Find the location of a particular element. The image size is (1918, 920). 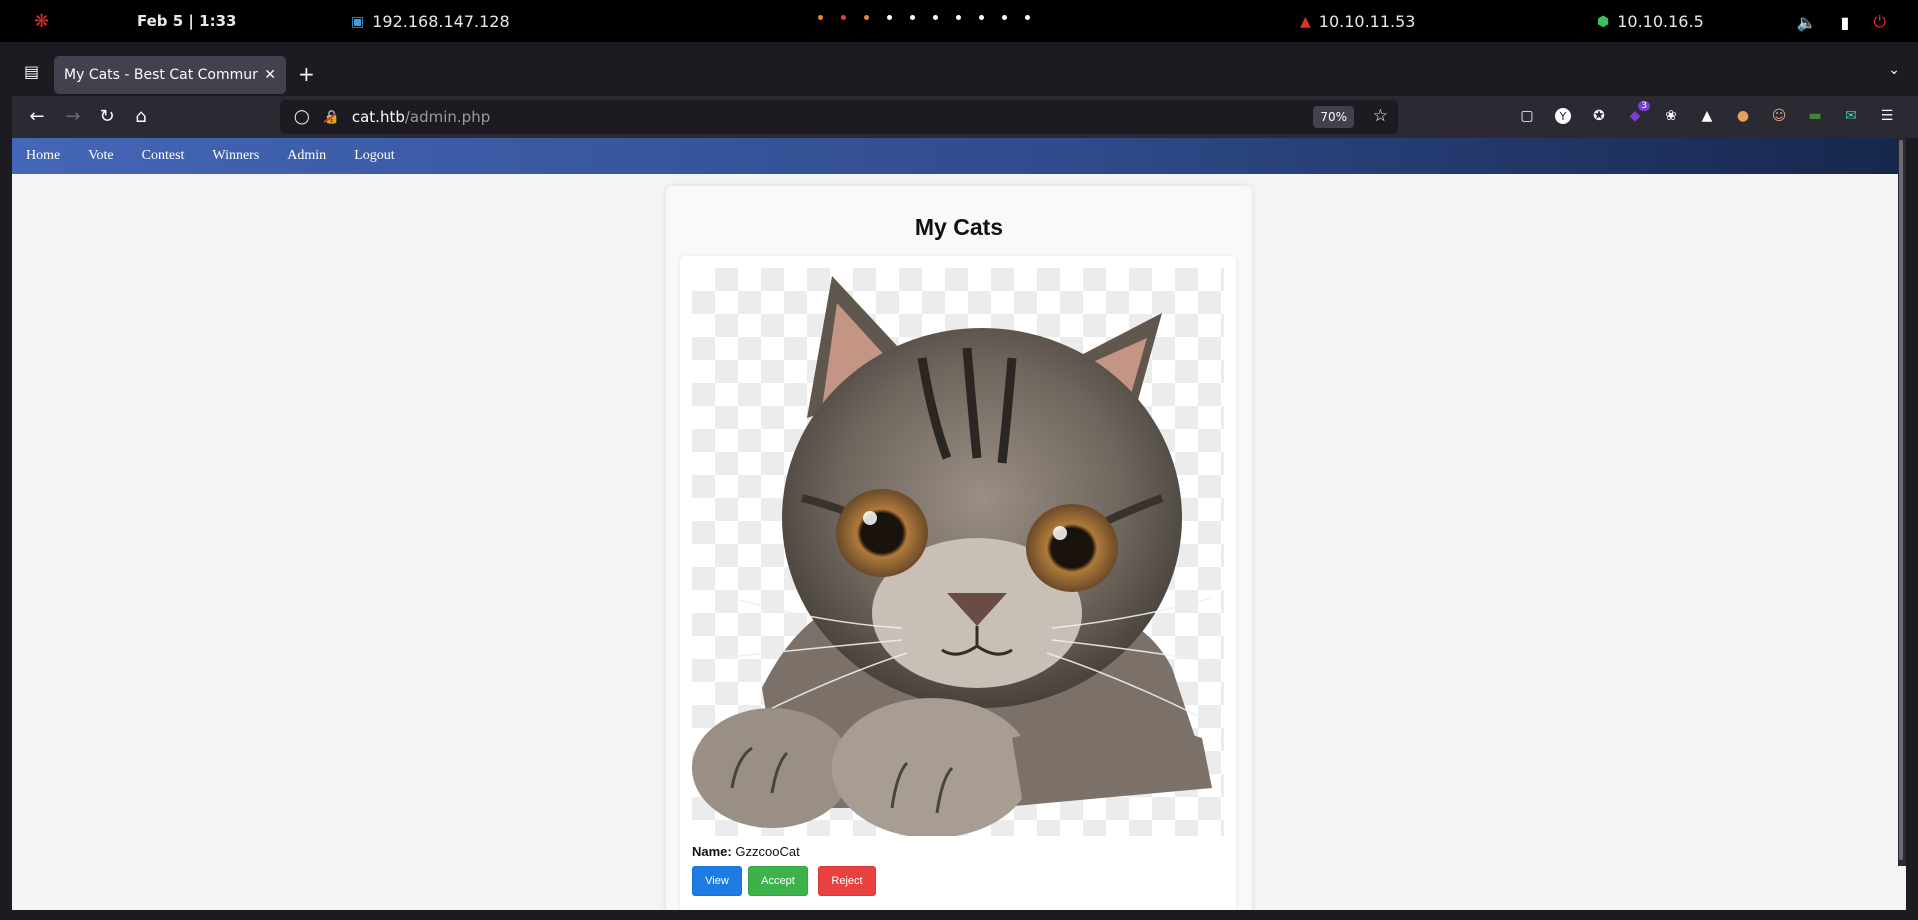

tab-overview-icon: ▤ is located at coordinates (35, 72).